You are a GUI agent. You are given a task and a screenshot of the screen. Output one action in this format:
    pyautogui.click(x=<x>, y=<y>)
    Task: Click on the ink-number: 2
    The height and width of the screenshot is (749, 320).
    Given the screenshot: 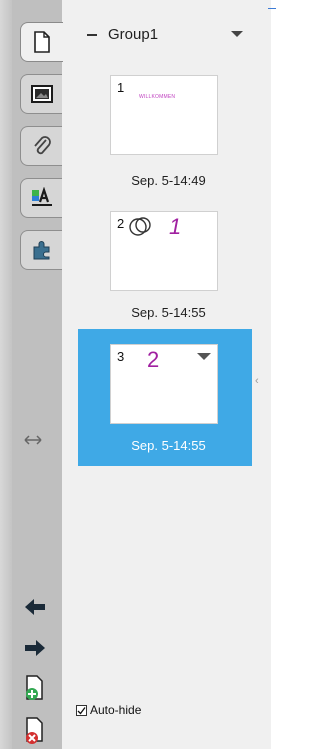 What is the action you would take?
    pyautogui.click(x=153, y=359)
    